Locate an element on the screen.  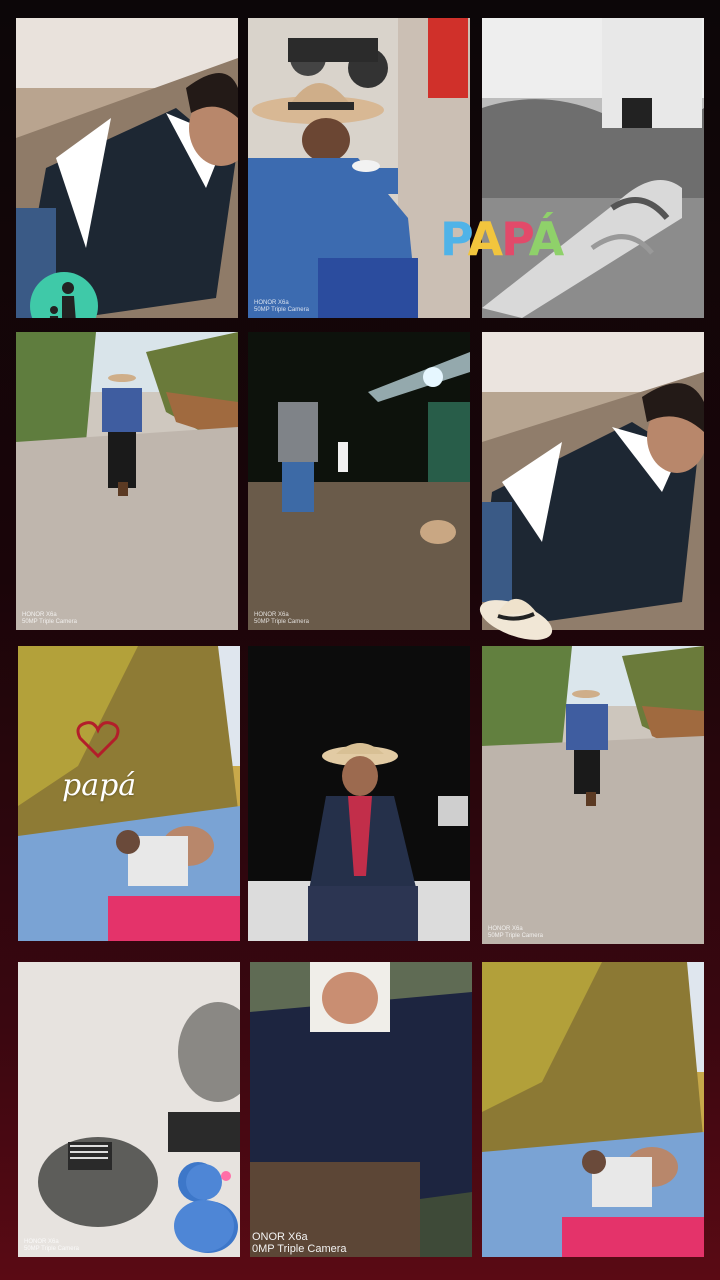
cowboy-hat-sticker-icon is located at coordinates (516, 613).